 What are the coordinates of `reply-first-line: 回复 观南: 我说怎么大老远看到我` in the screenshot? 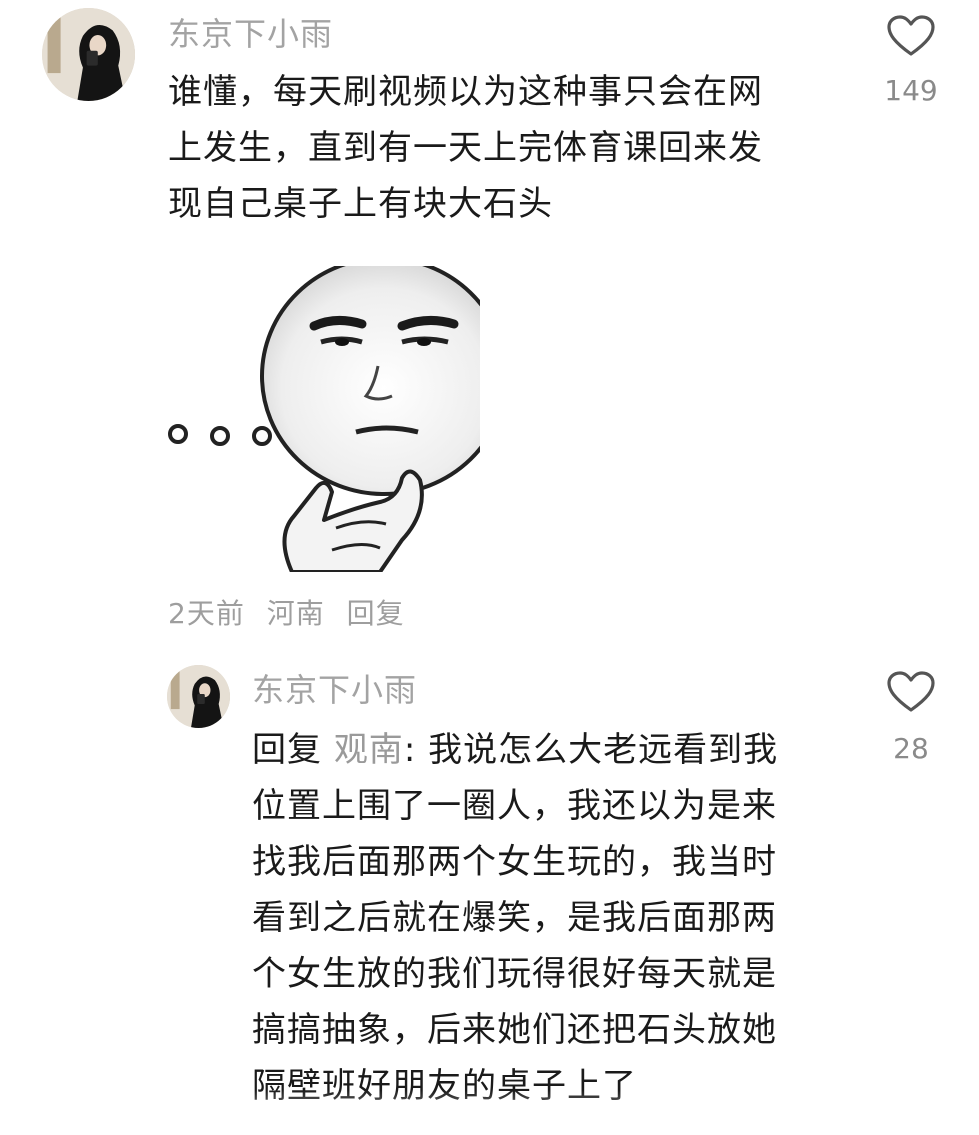 It's located at (542, 750).